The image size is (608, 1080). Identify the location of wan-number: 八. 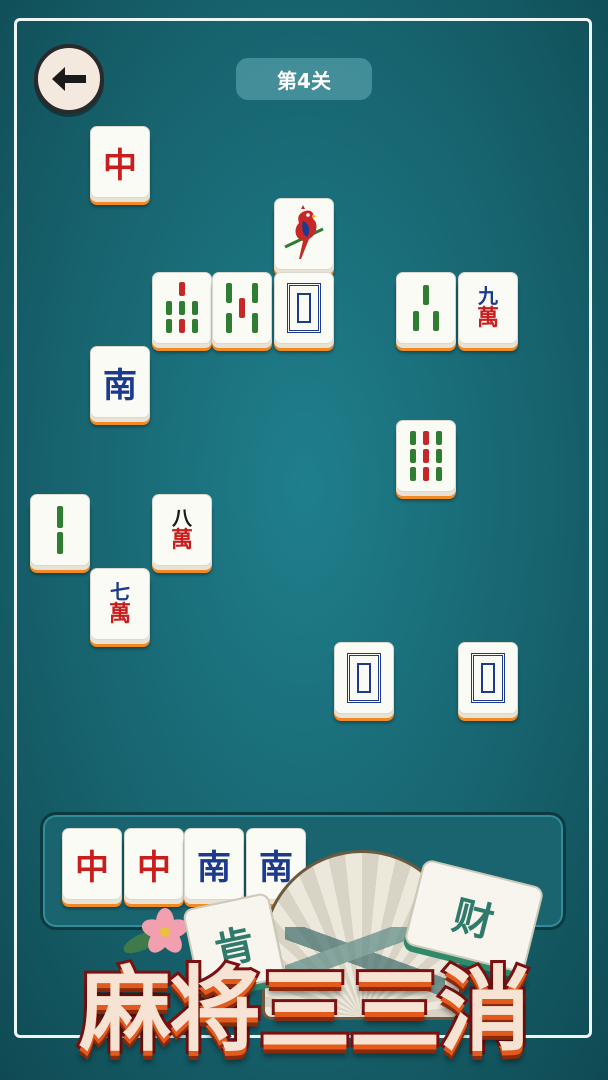
(181, 517).